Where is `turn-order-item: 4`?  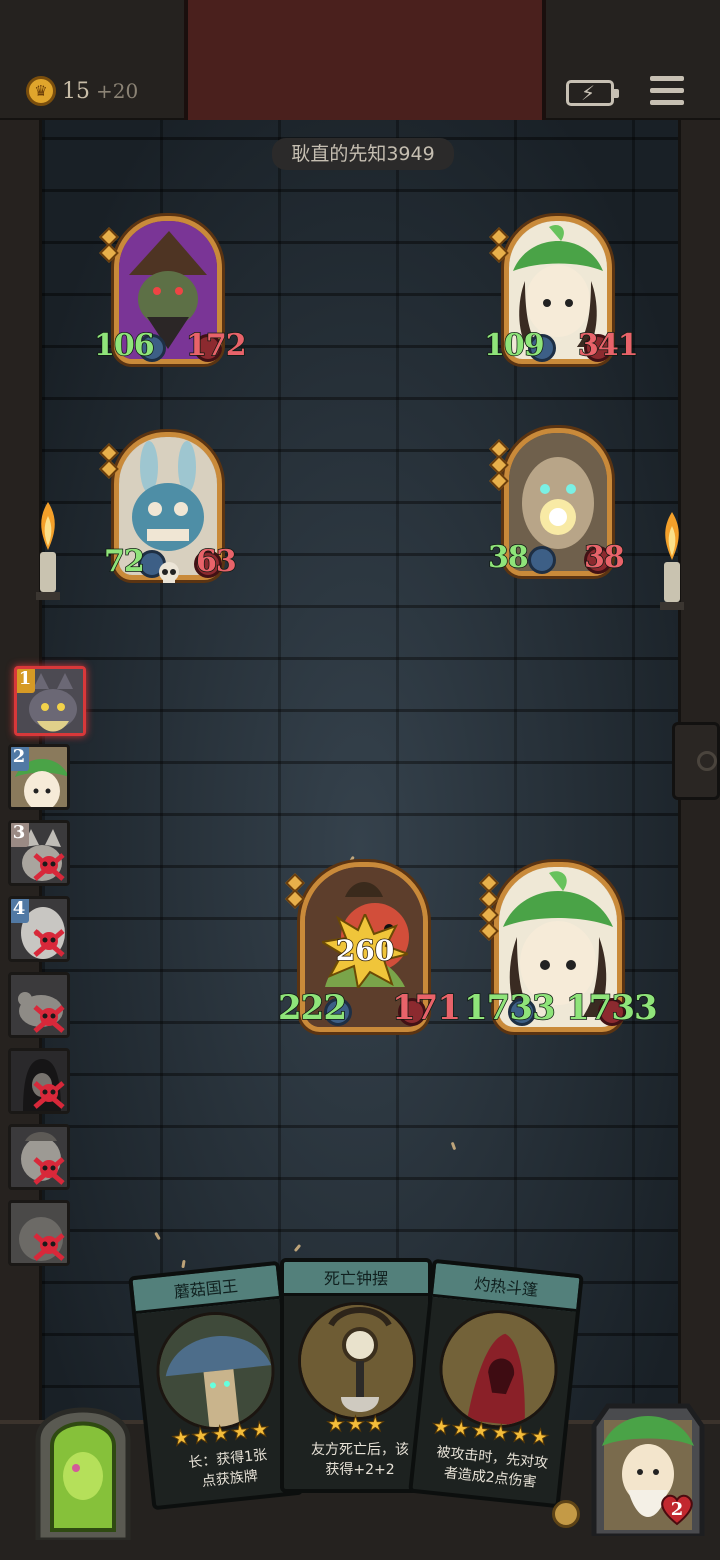
turn-order-item: 4 is located at coordinates (39, 929).